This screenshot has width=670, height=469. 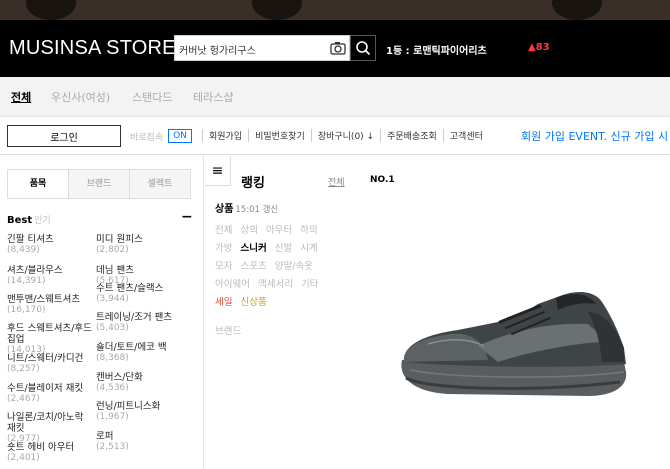 What do you see at coordinates (112, 358) in the screenshot?
I see `category-count: (8,368)` at bounding box center [112, 358].